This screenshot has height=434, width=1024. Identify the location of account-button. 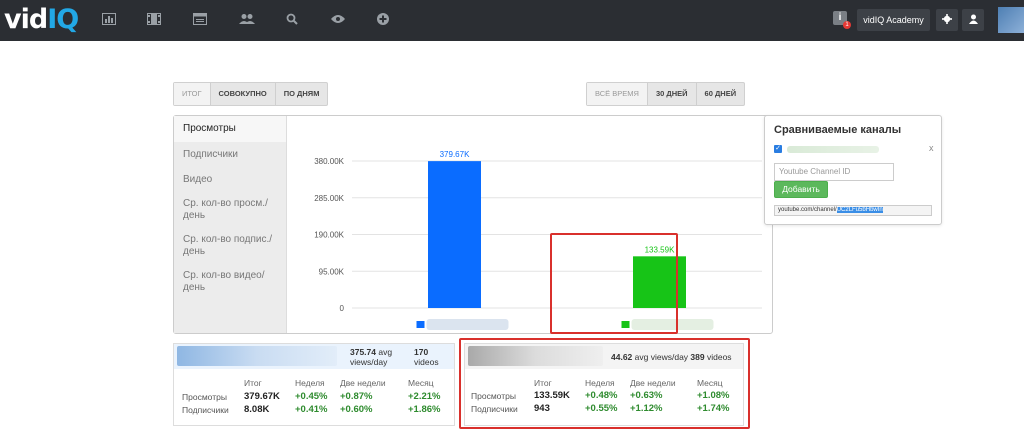
(973, 20).